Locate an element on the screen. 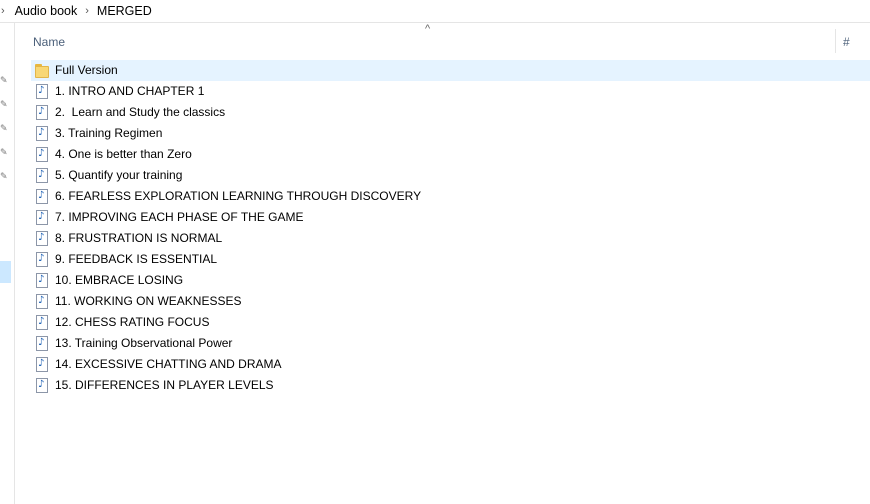 This screenshot has height=504, width=870. file-item: ♪ 5. Quantify your training is located at coordinates (450, 175).